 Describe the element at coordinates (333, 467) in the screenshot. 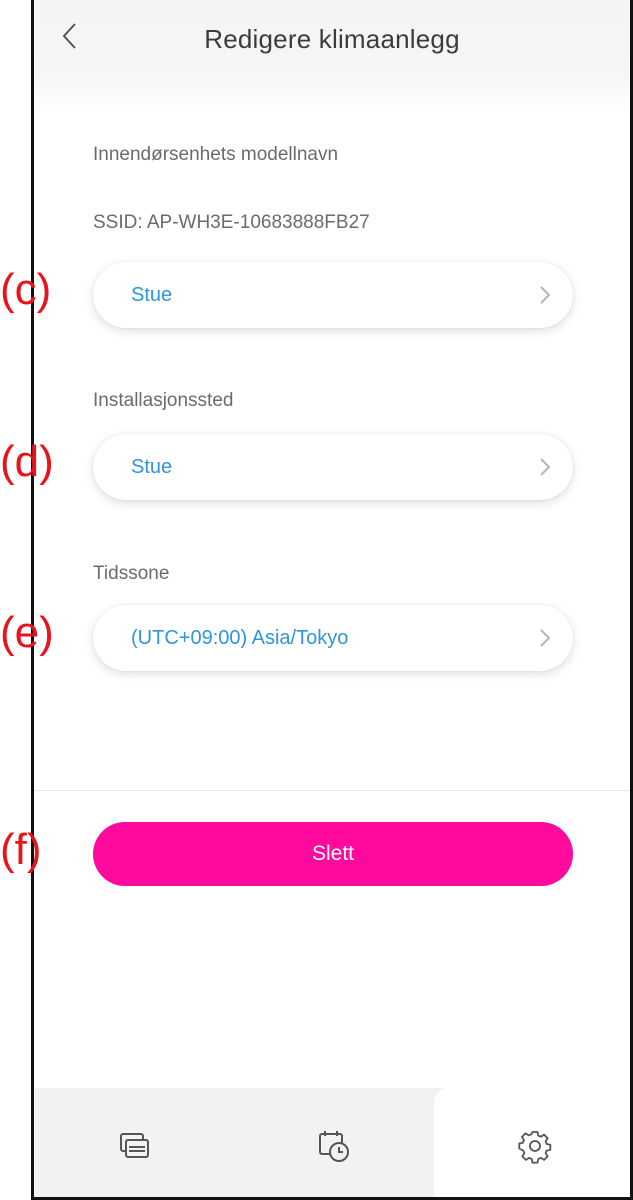

I see `location-selector: Stue` at that location.